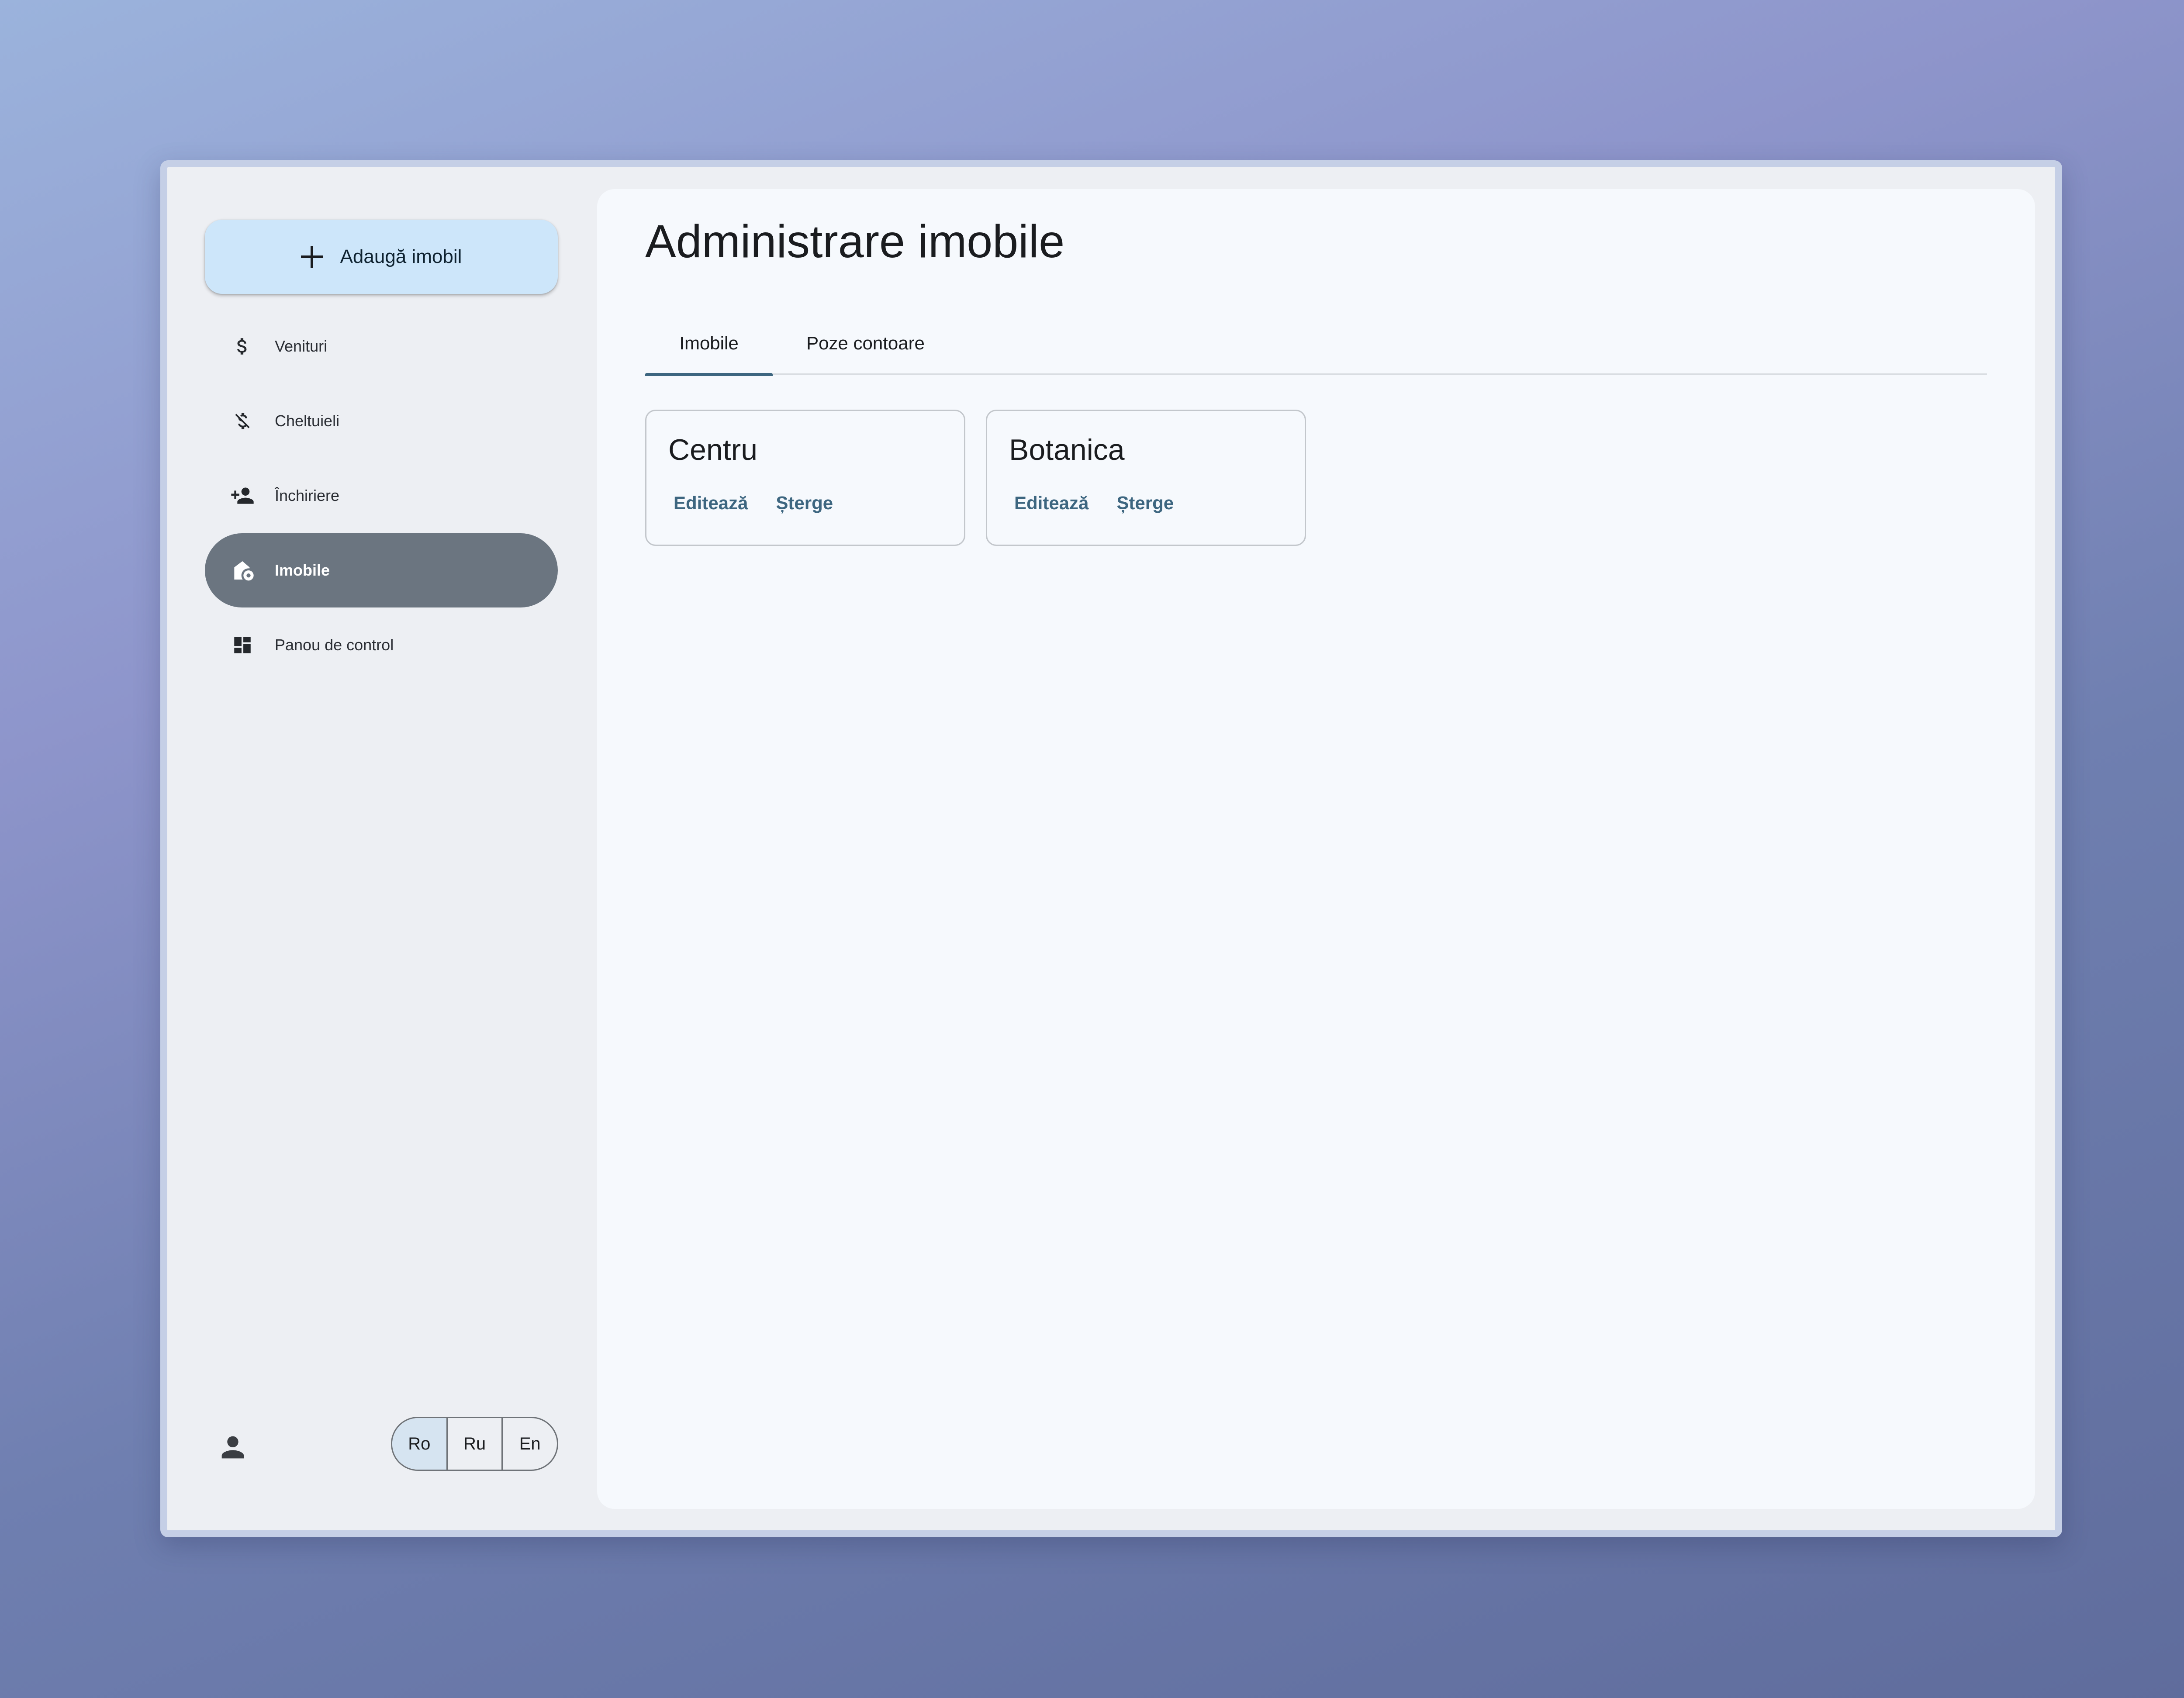 This screenshot has height=1698, width=2184. Describe the element at coordinates (242, 645) in the screenshot. I see `dashboard-icon` at that location.